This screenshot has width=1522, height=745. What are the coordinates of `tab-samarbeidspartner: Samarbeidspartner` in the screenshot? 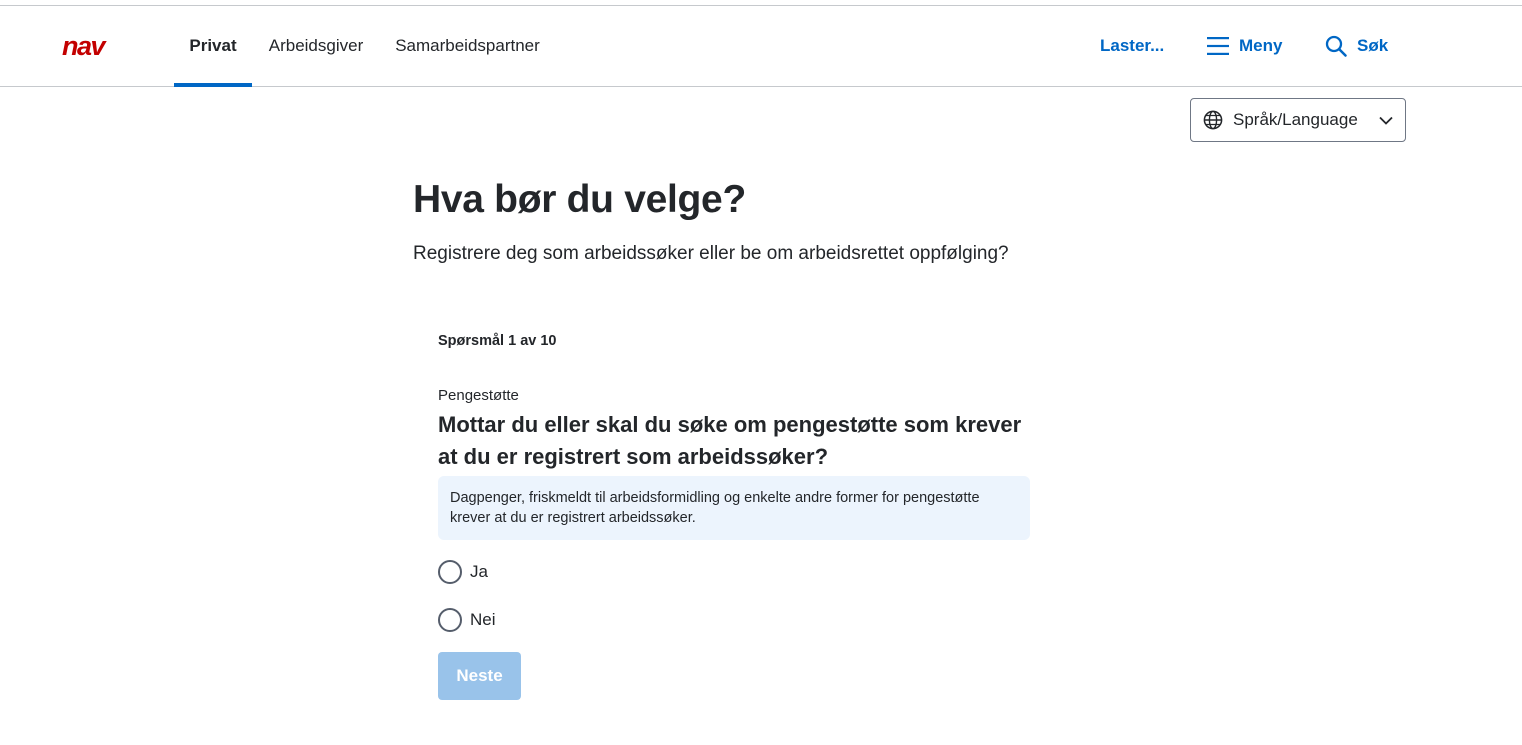 It's located at (467, 46).